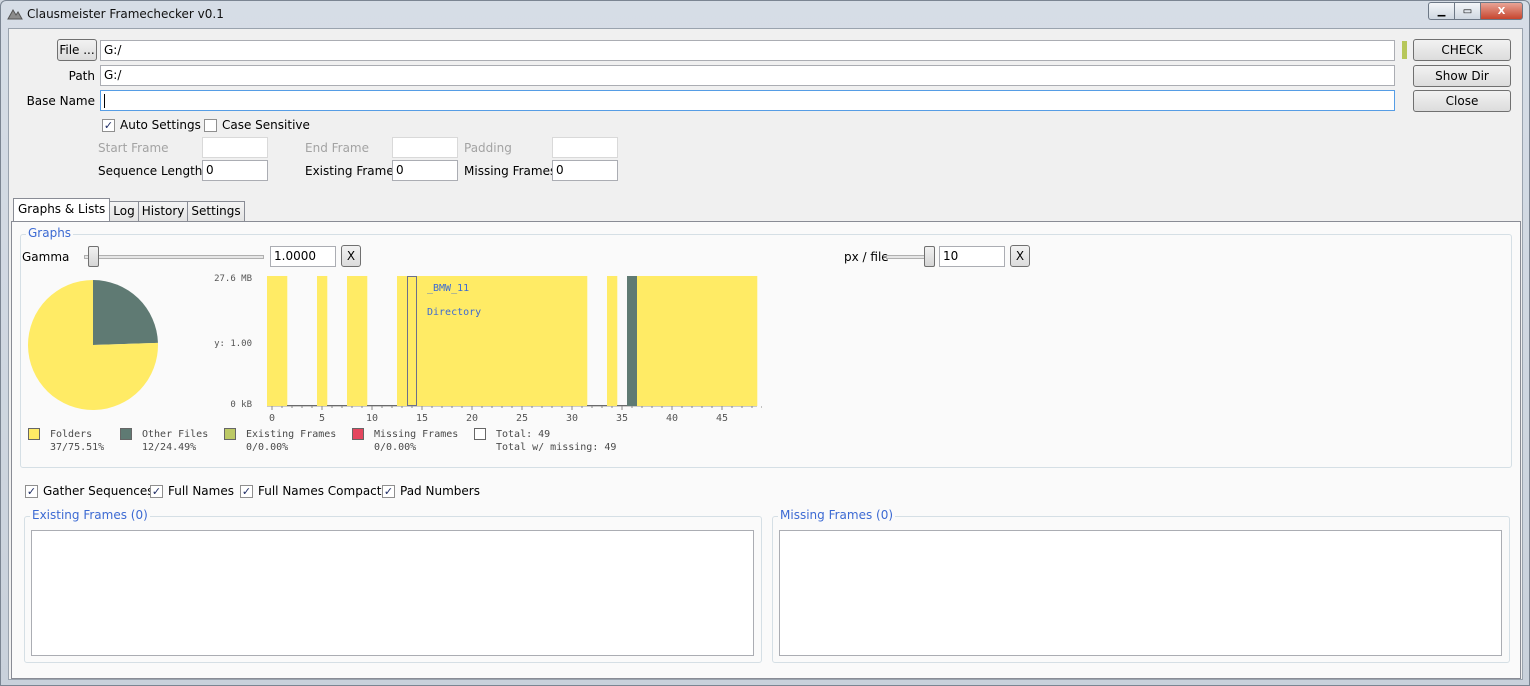 The image size is (1530, 686). Describe the element at coordinates (1462, 76) in the screenshot. I see `show-dir-button: Show Dir` at that location.